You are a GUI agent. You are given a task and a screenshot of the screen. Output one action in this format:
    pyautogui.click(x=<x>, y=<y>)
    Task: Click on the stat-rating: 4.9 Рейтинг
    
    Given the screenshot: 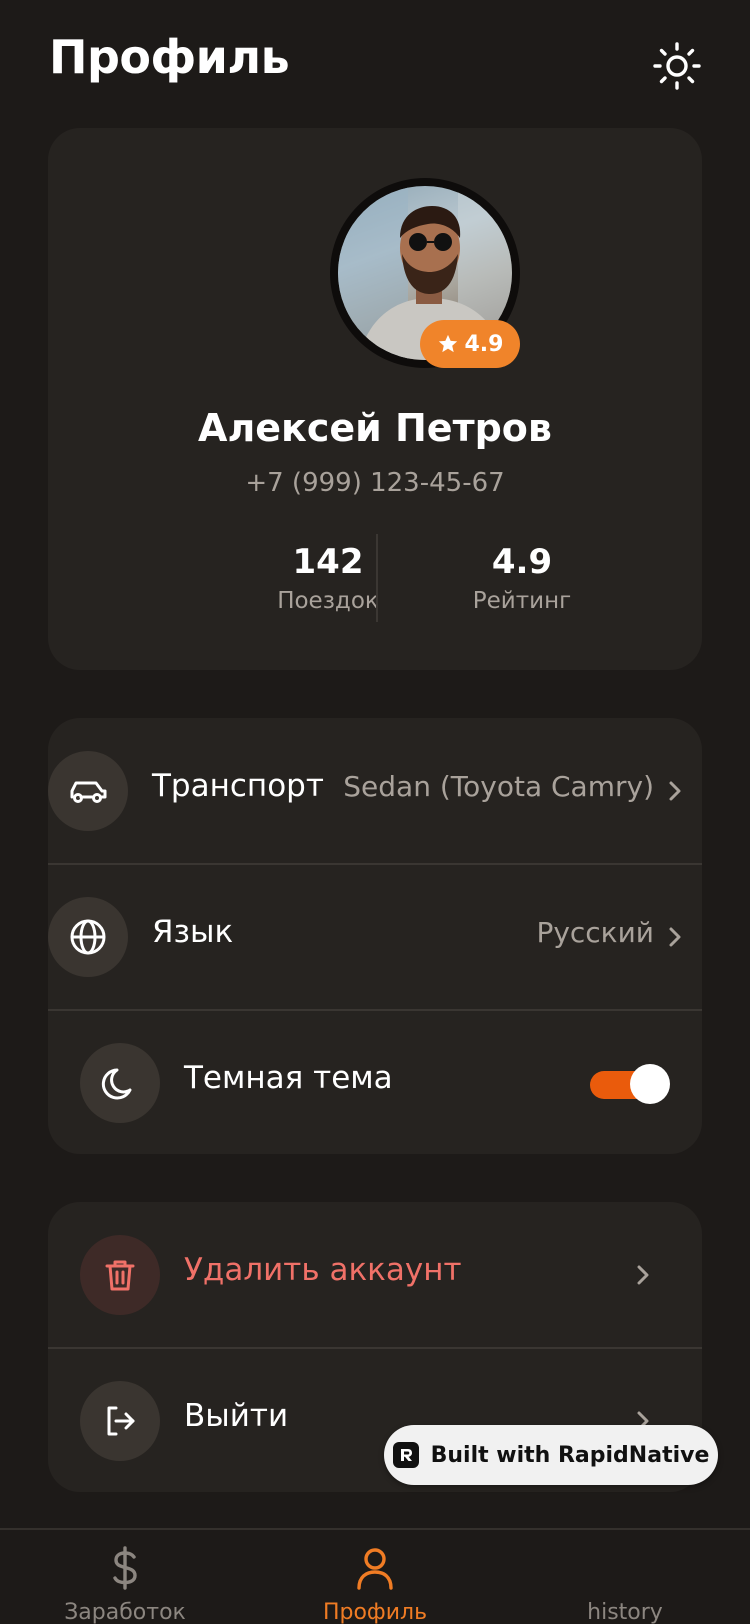 What is the action you would take?
    pyautogui.click(x=522, y=578)
    